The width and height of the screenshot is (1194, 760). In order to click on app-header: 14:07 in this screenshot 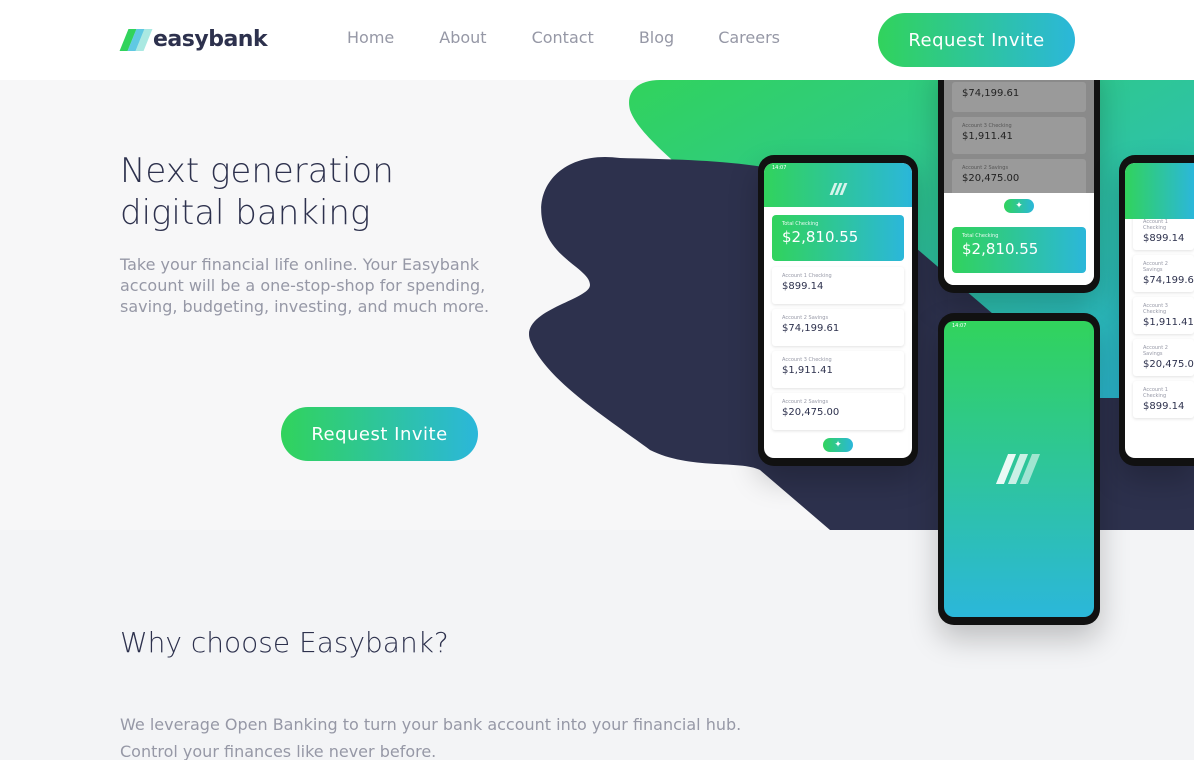, I will do `click(838, 185)`.